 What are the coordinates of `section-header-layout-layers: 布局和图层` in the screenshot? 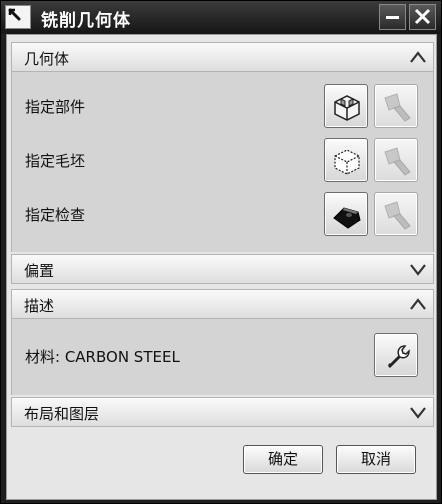 It's located at (222, 412).